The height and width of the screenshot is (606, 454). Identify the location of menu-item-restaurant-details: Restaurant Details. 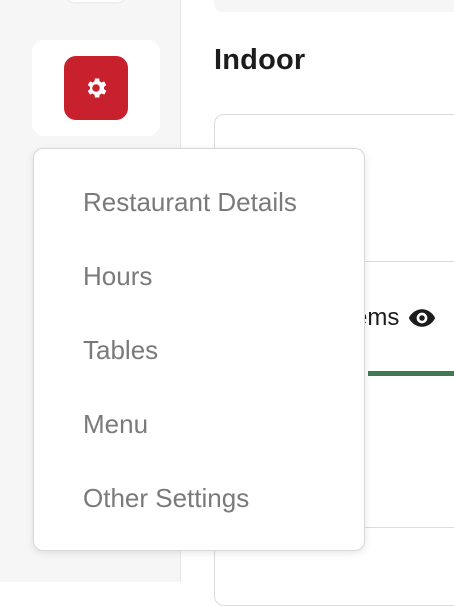
(190, 202).